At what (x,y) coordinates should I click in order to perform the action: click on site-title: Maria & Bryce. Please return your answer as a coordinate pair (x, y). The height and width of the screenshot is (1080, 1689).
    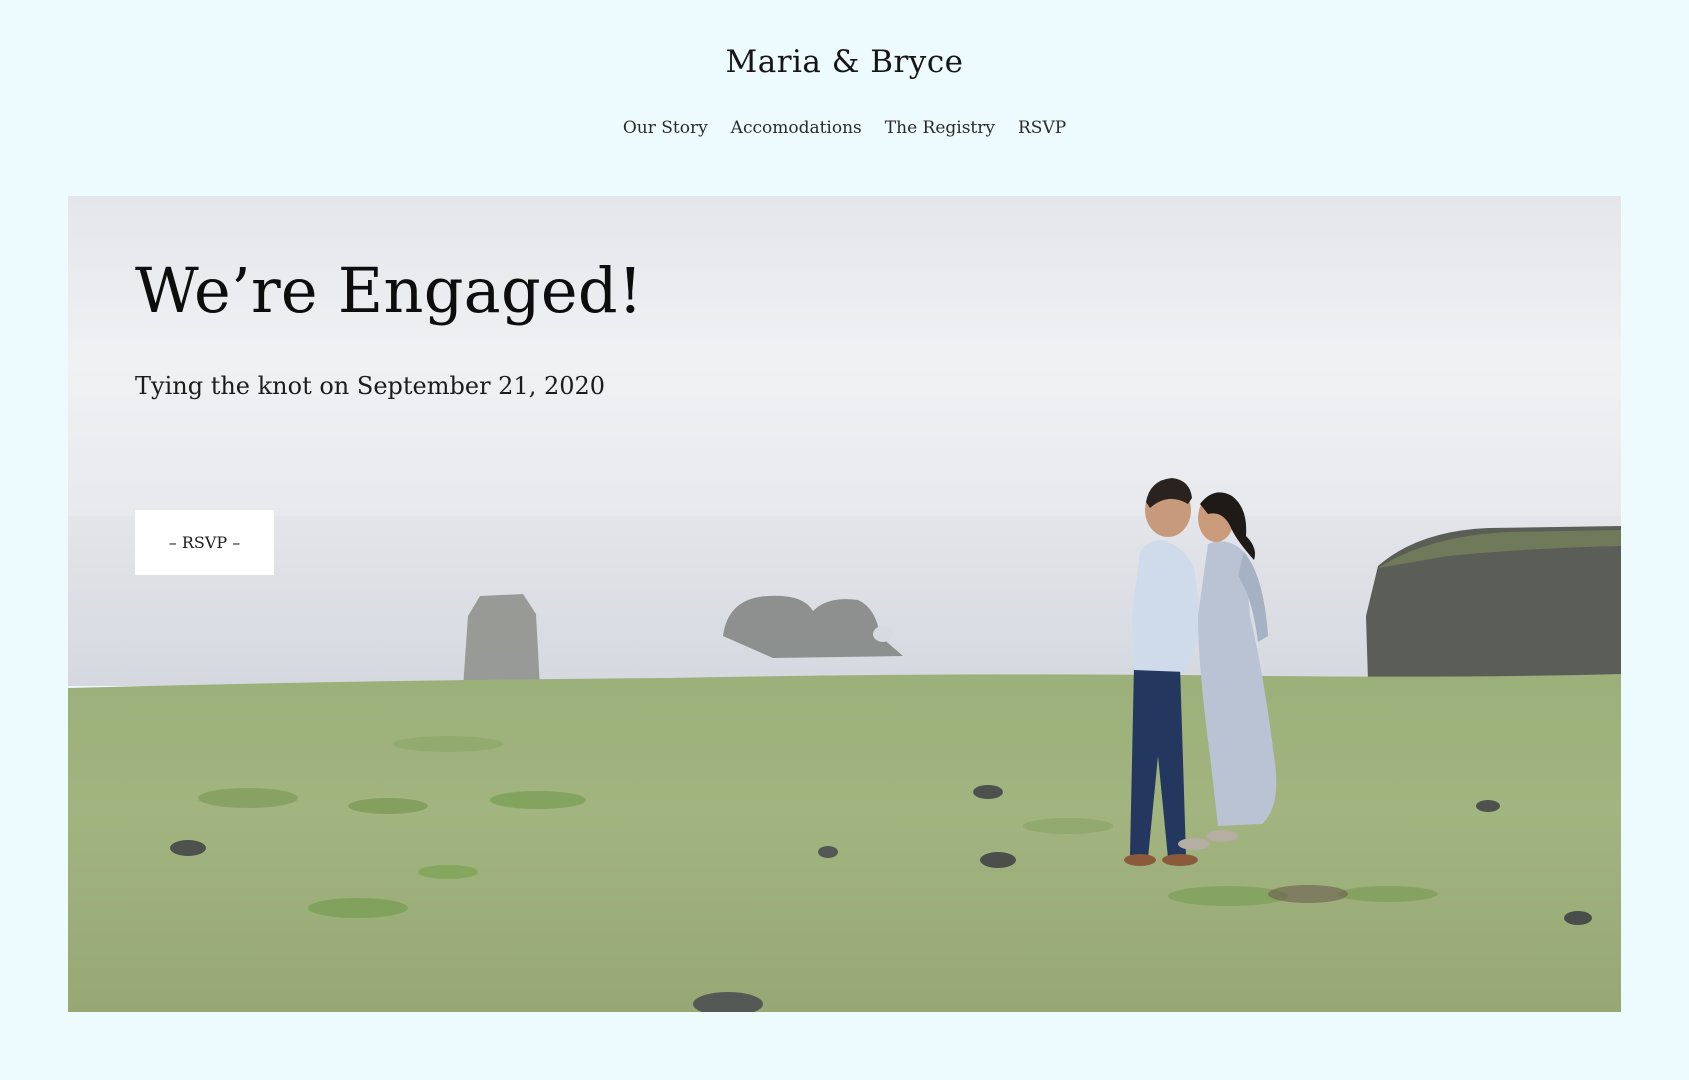
    Looking at the image, I should click on (844, 62).